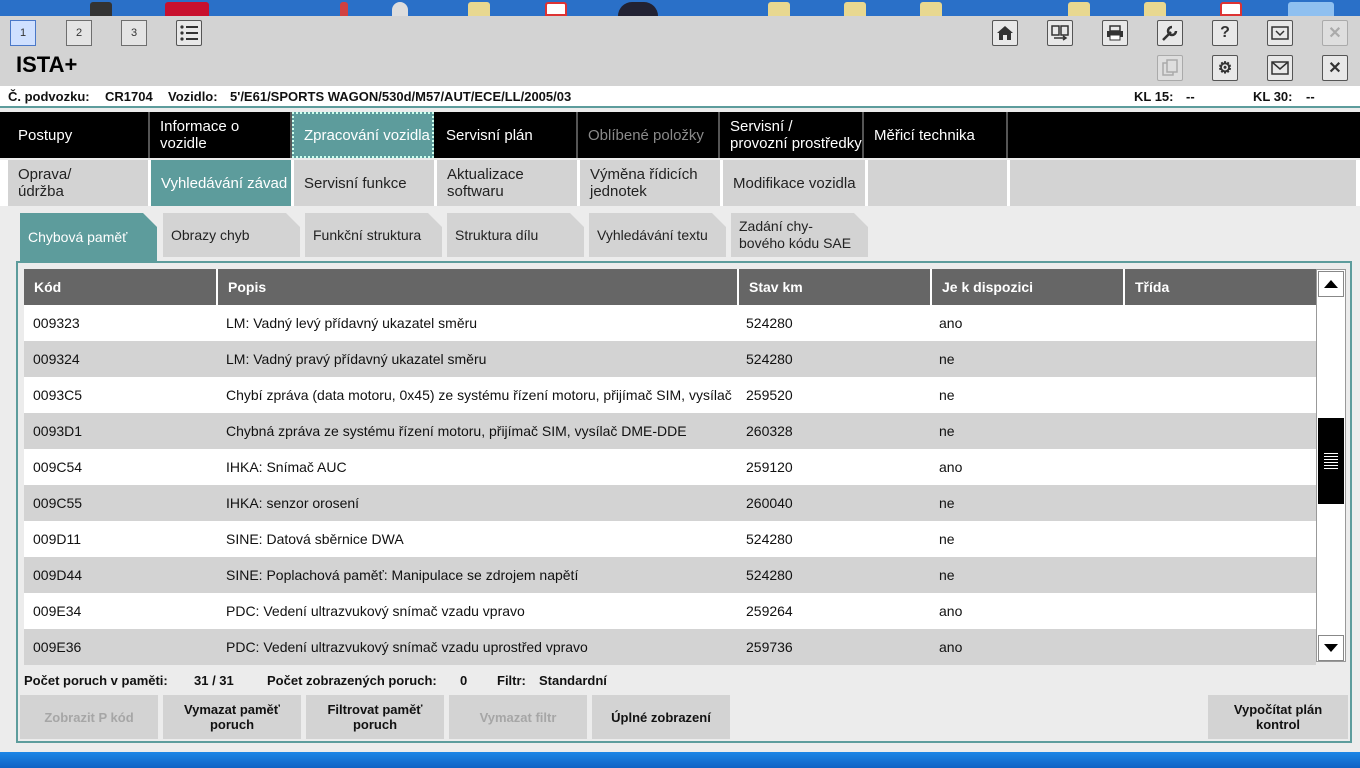  What do you see at coordinates (58, 503) in the screenshot?
I see `cell-code: 009C55` at bounding box center [58, 503].